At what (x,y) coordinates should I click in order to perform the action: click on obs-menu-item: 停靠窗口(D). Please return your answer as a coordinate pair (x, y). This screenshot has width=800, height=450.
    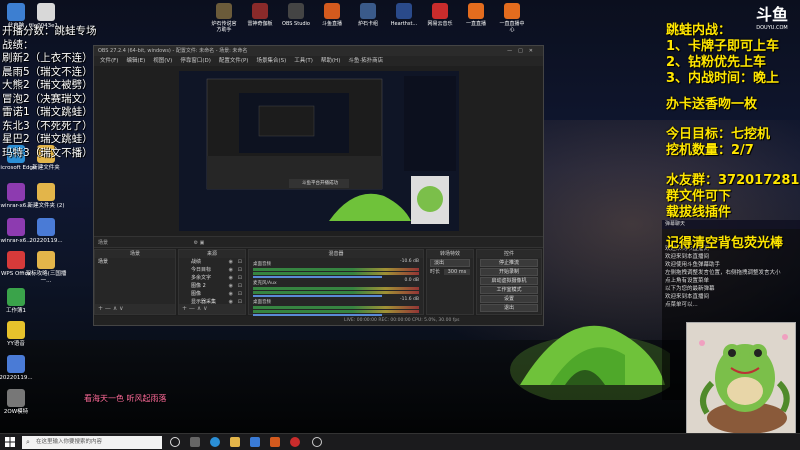
    Looking at the image, I should click on (195, 61).